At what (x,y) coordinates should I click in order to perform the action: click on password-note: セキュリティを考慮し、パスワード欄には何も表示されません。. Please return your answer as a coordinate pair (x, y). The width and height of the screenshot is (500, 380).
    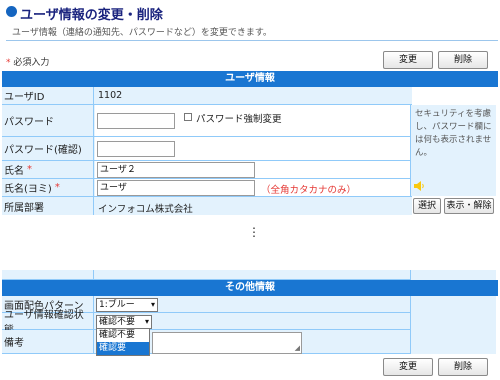
    Looking at the image, I should click on (453, 132).